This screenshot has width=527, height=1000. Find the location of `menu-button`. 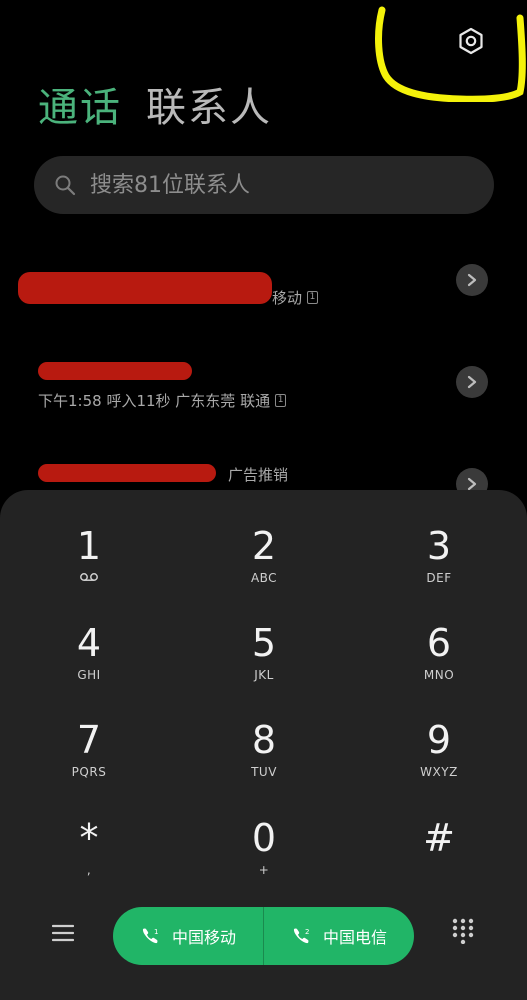

menu-button is located at coordinates (63, 933).